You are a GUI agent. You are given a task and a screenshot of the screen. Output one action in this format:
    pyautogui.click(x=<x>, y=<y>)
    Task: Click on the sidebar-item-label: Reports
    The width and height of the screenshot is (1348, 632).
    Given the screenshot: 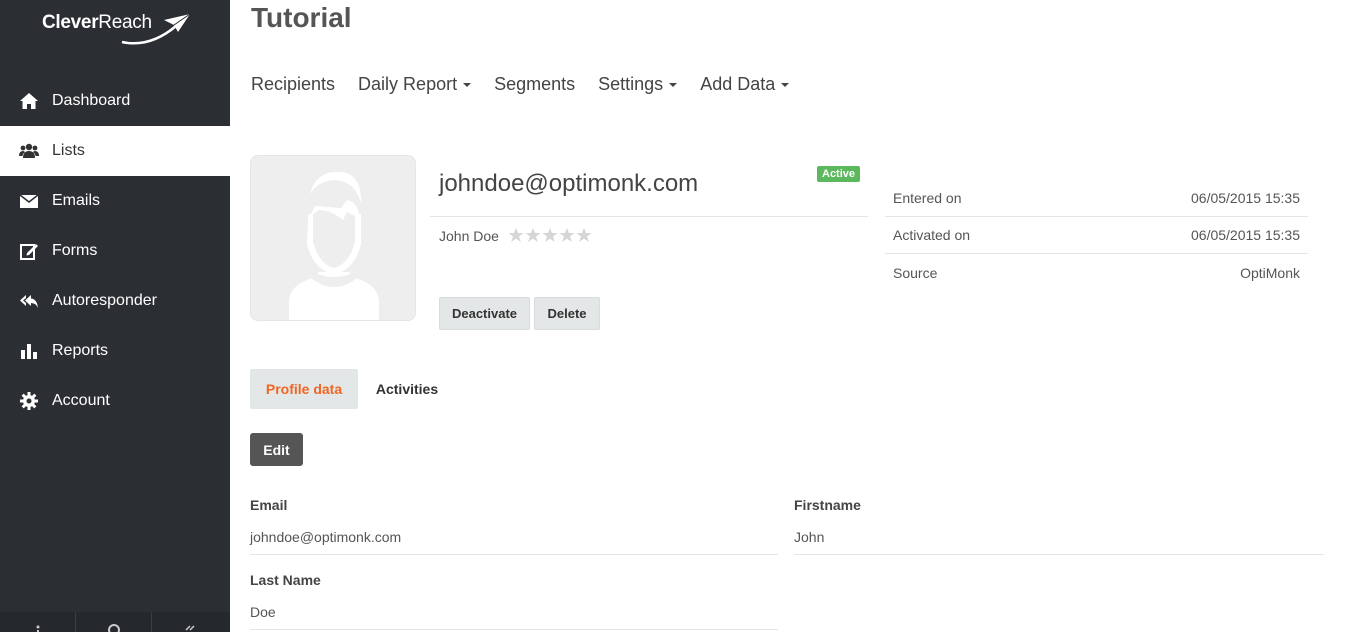 What is the action you would take?
    pyautogui.click(x=80, y=350)
    